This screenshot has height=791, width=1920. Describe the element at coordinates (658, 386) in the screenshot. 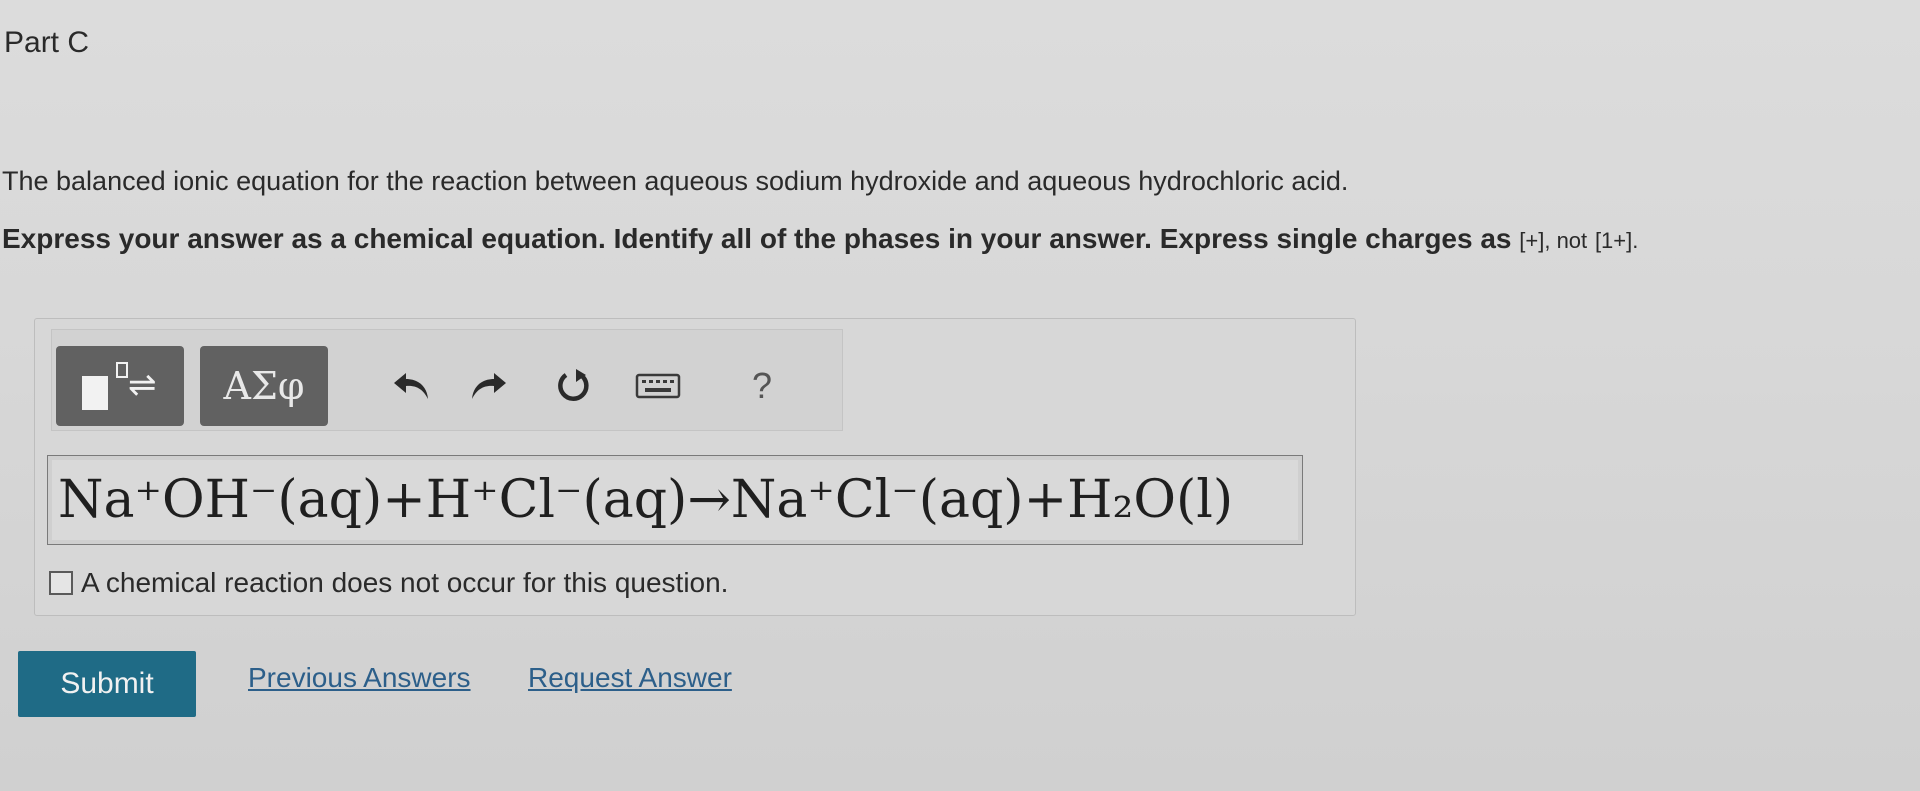

I see `keyboard-icon` at that location.